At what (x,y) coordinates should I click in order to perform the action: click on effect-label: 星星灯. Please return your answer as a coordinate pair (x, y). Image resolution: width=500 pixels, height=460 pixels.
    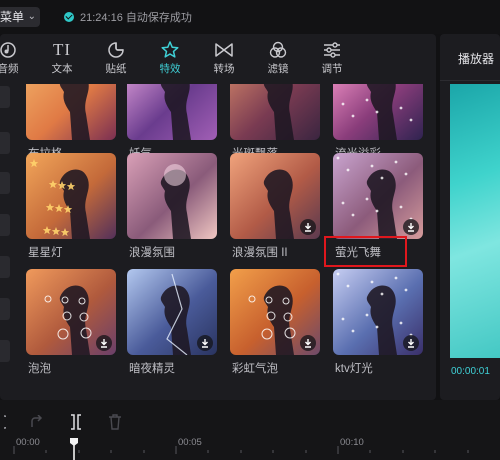
    Looking at the image, I should click on (45, 253).